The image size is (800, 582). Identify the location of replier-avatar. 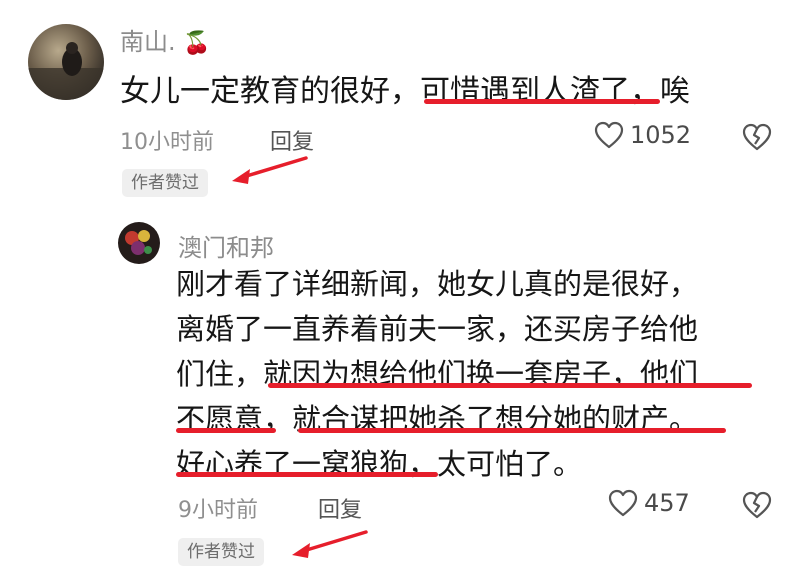
(139, 243).